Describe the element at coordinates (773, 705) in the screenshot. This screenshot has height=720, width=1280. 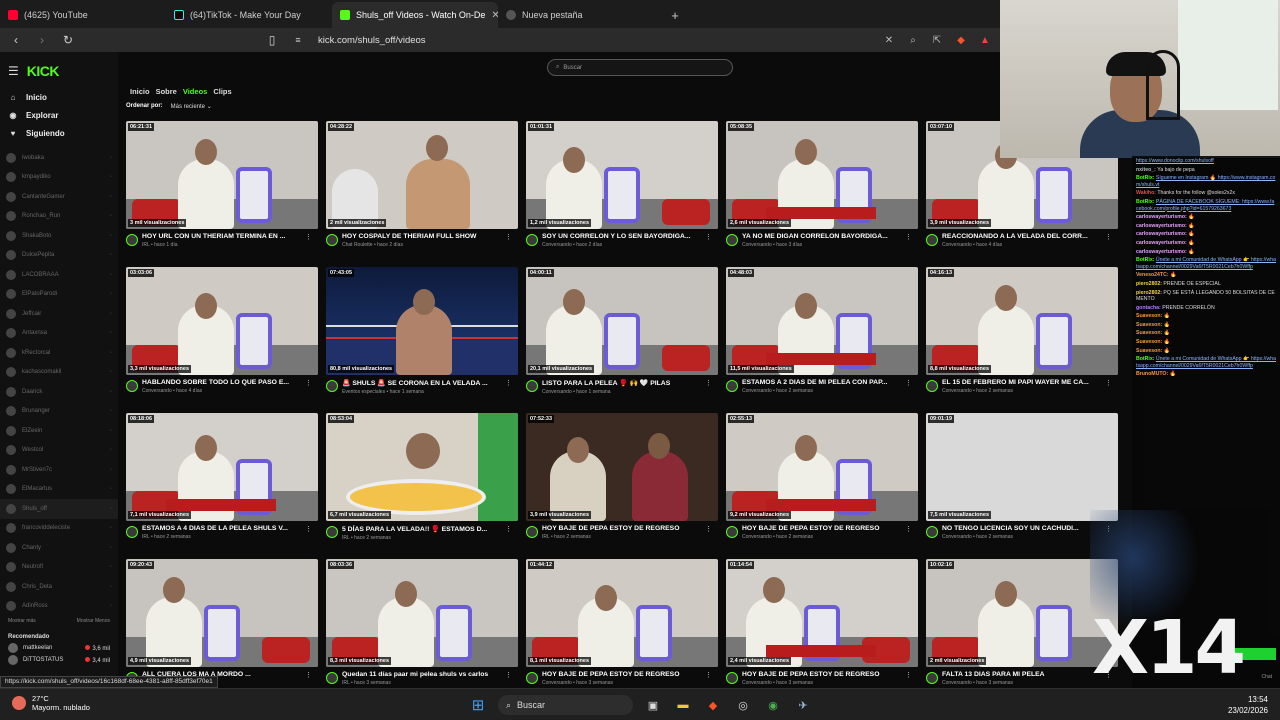
I see `chrome-icon: ◉` at that location.